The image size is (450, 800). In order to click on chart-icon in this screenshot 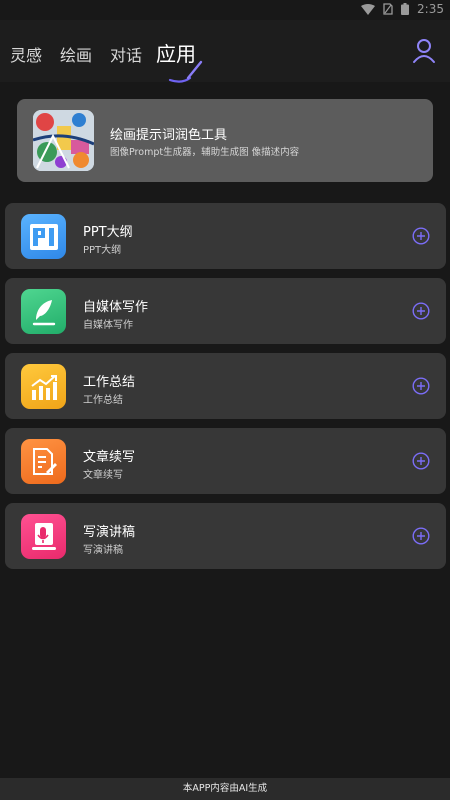, I will do `click(43, 386)`.